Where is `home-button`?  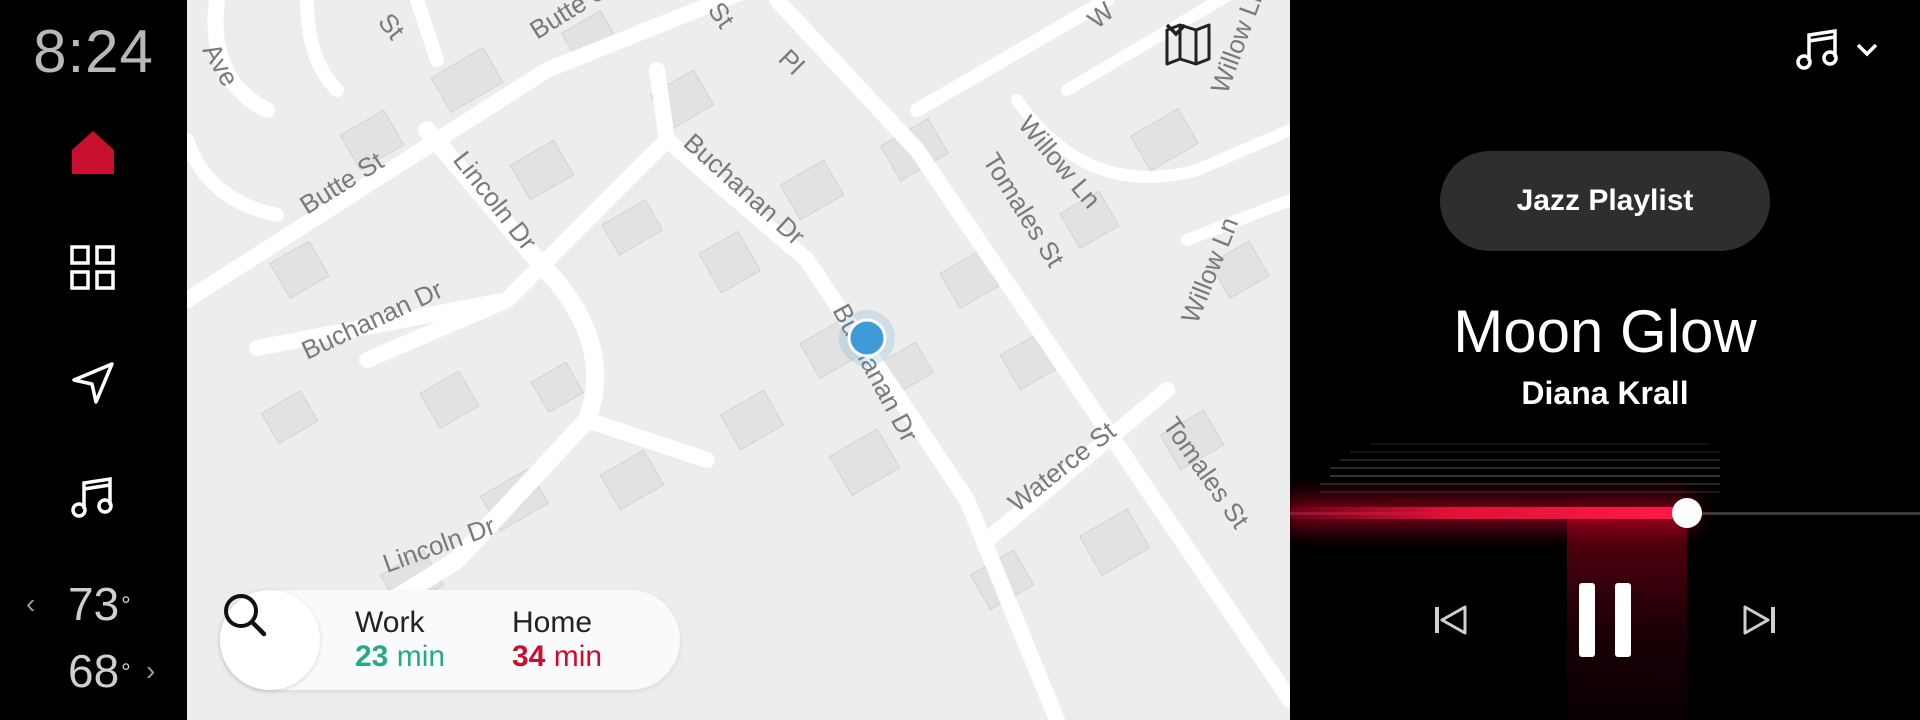 home-button is located at coordinates (93, 153).